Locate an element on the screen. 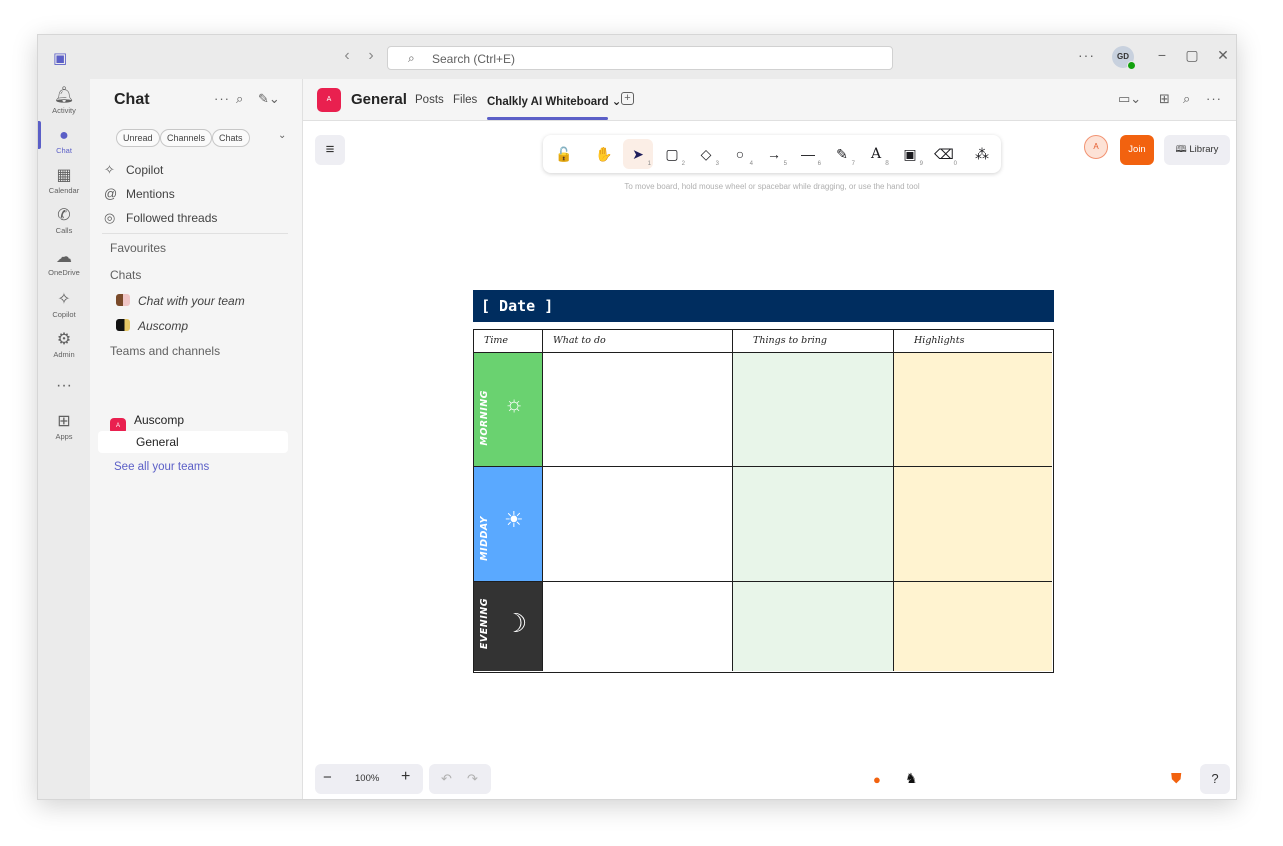  see-all-teams-link: See all your teams is located at coordinates (161, 467).